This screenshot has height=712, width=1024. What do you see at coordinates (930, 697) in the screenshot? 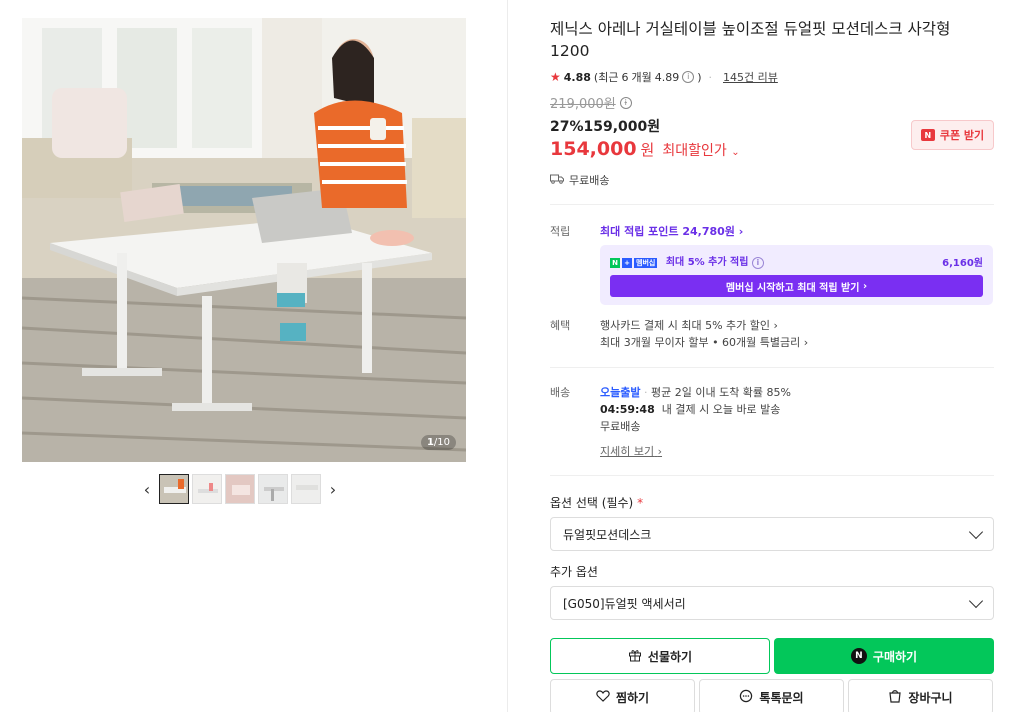
I see `cart-label: 장바구니` at bounding box center [930, 697].